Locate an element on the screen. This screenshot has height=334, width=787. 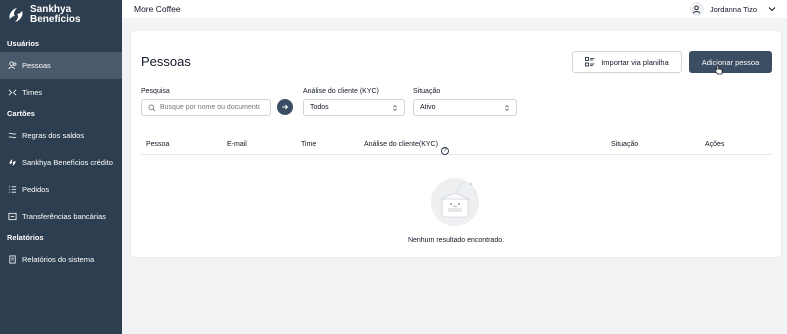
sidebar-item-label: Regras dos saldos is located at coordinates (53, 135).